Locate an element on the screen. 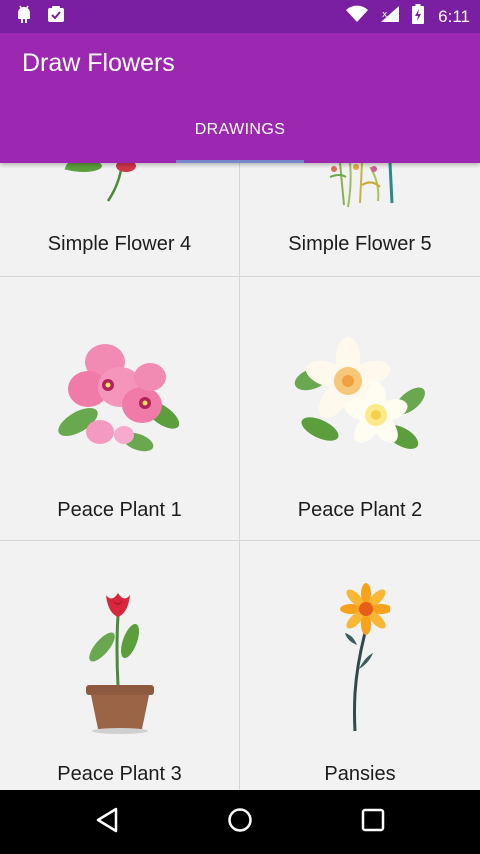 This screenshot has height=854, width=480. drawing-label: Simple Flower 4 is located at coordinates (119, 244).